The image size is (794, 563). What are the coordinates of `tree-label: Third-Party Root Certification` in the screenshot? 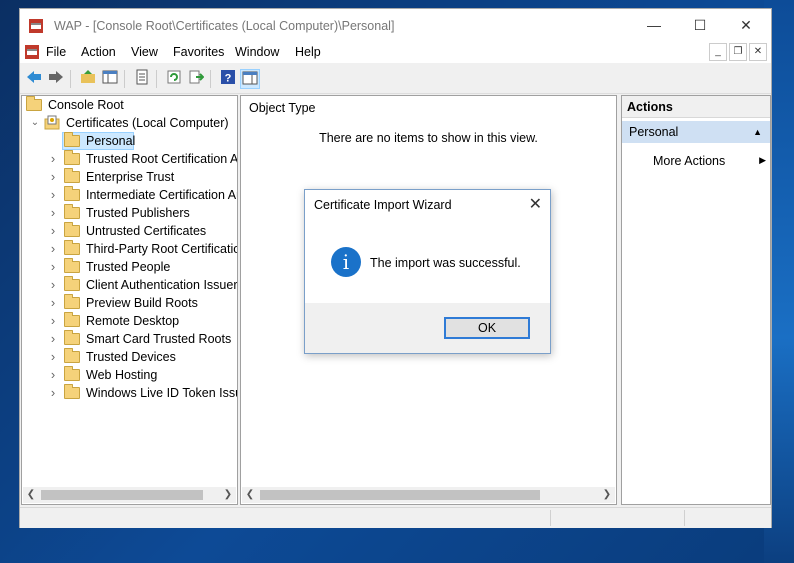 It's located at (162, 249).